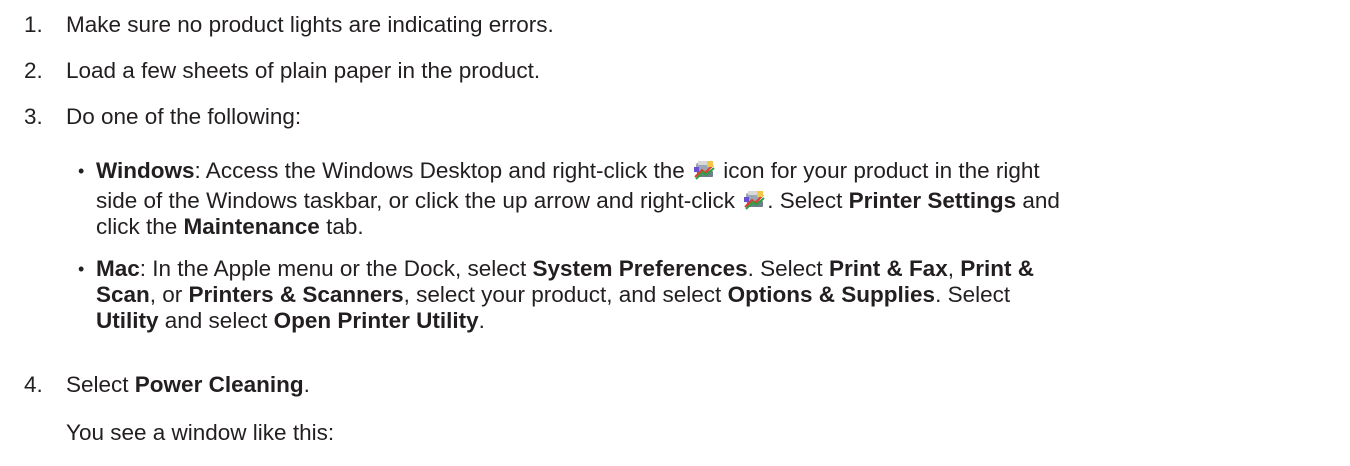 The width and height of the screenshot is (1350, 466). What do you see at coordinates (100, 384) in the screenshot?
I see `text-run: Select` at bounding box center [100, 384].